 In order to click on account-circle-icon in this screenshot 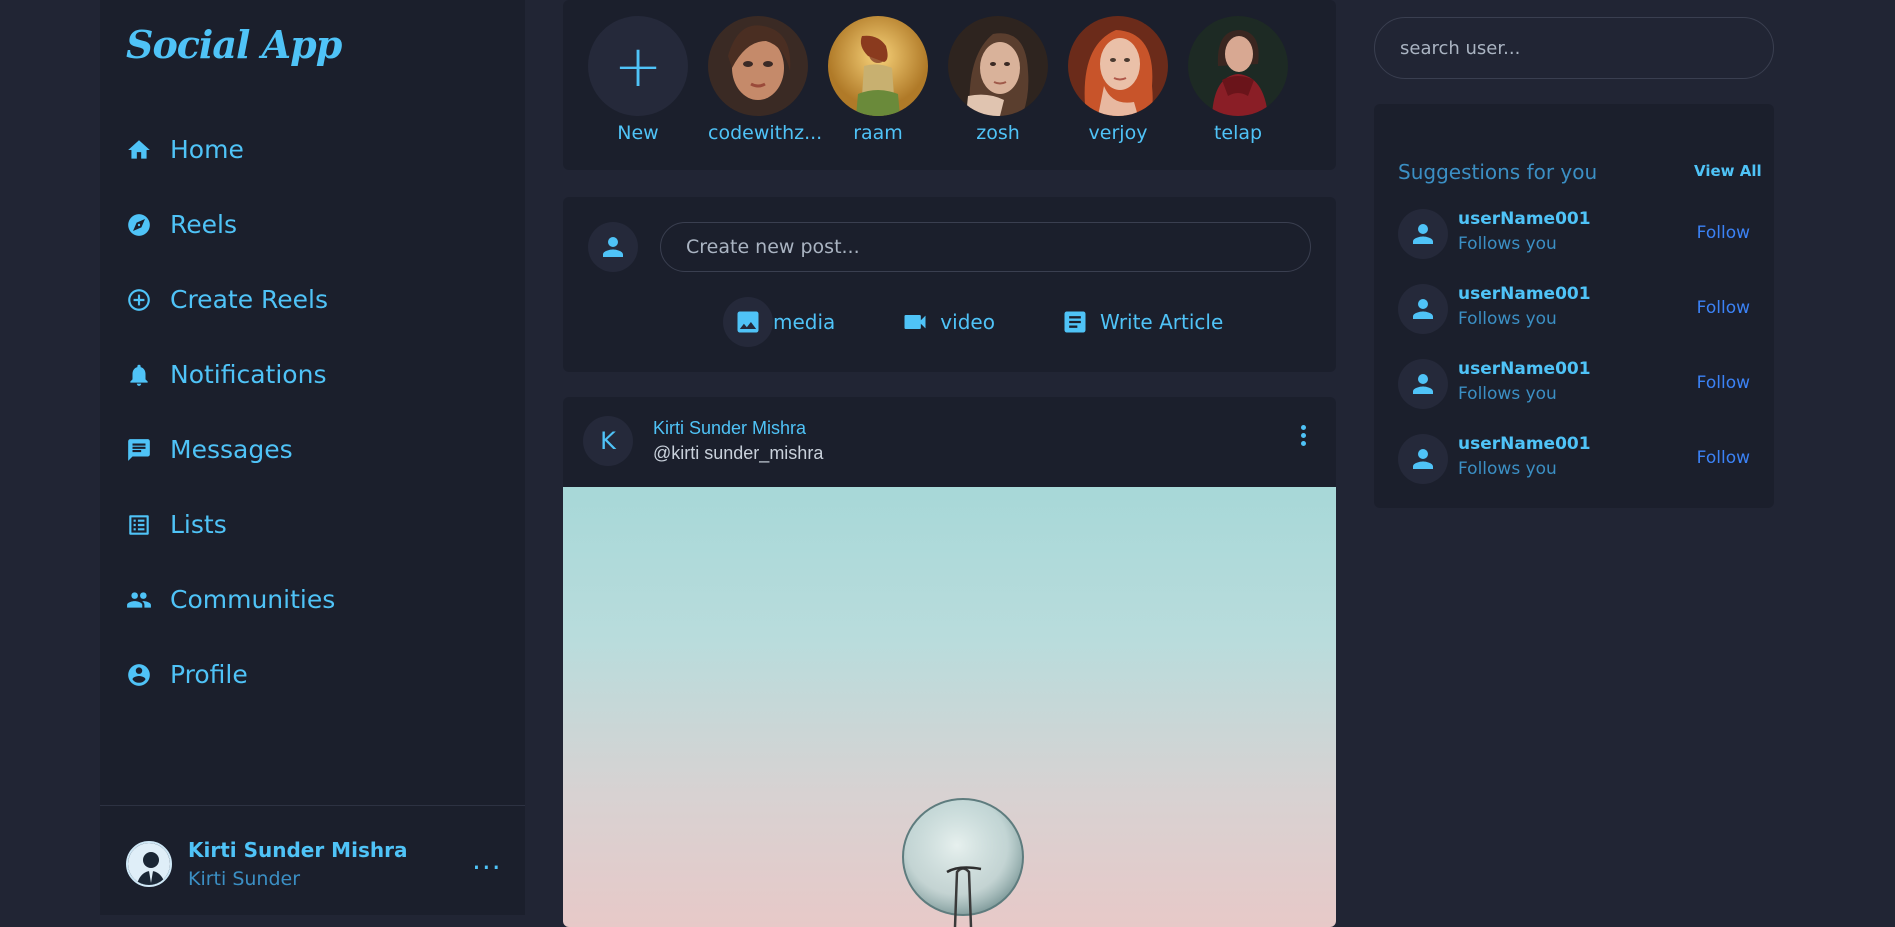, I will do `click(139, 675)`.